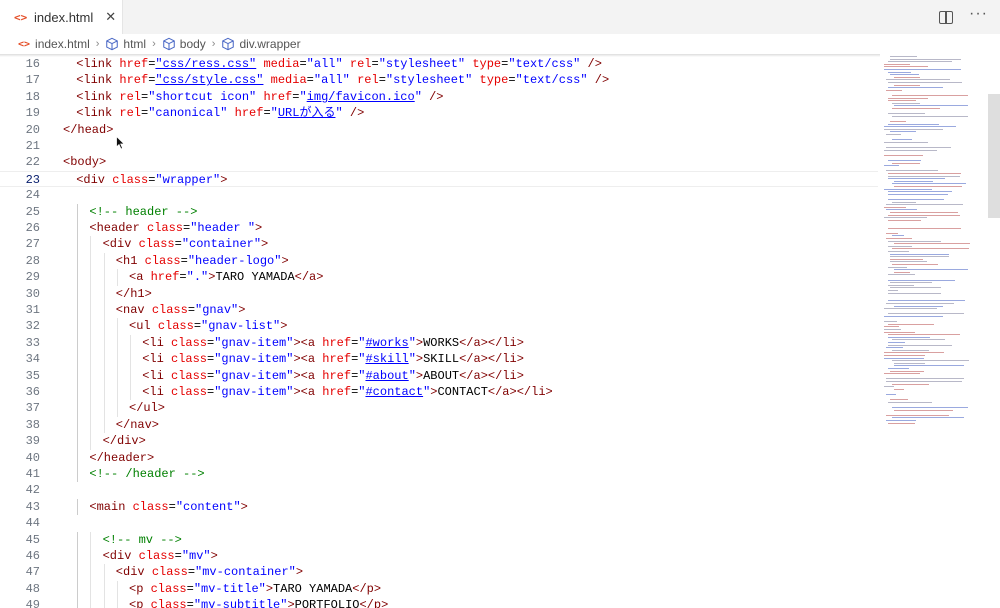  I want to click on code-token: =, so click(190, 588).